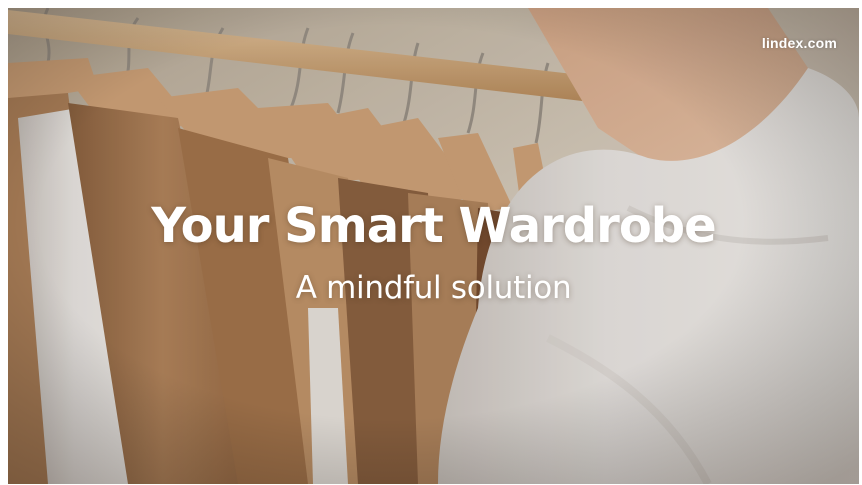 The height and width of the screenshot is (485, 862). Describe the element at coordinates (799, 43) in the screenshot. I see `brand-watermark: lindex.com` at that location.